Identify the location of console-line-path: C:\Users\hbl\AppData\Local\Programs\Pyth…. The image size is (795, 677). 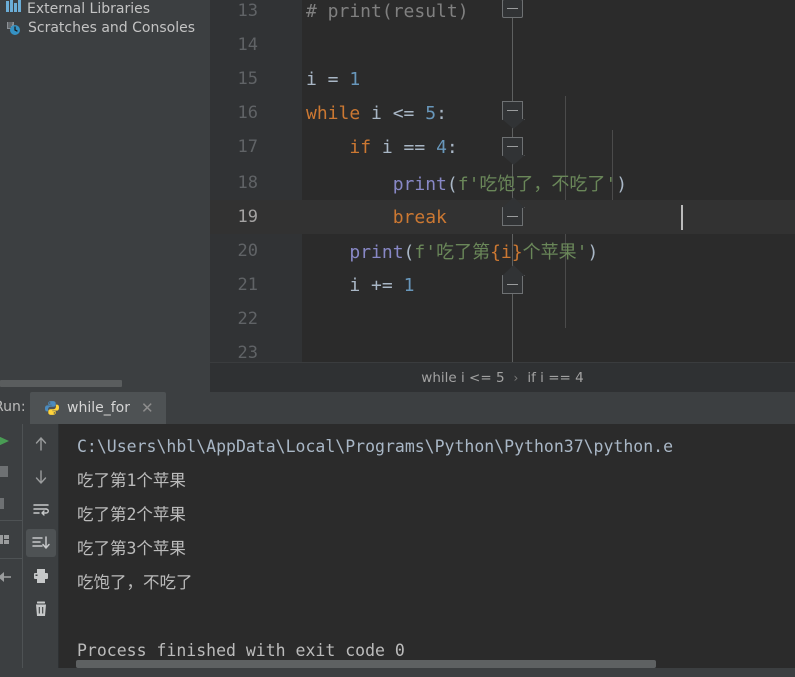
(375, 446).